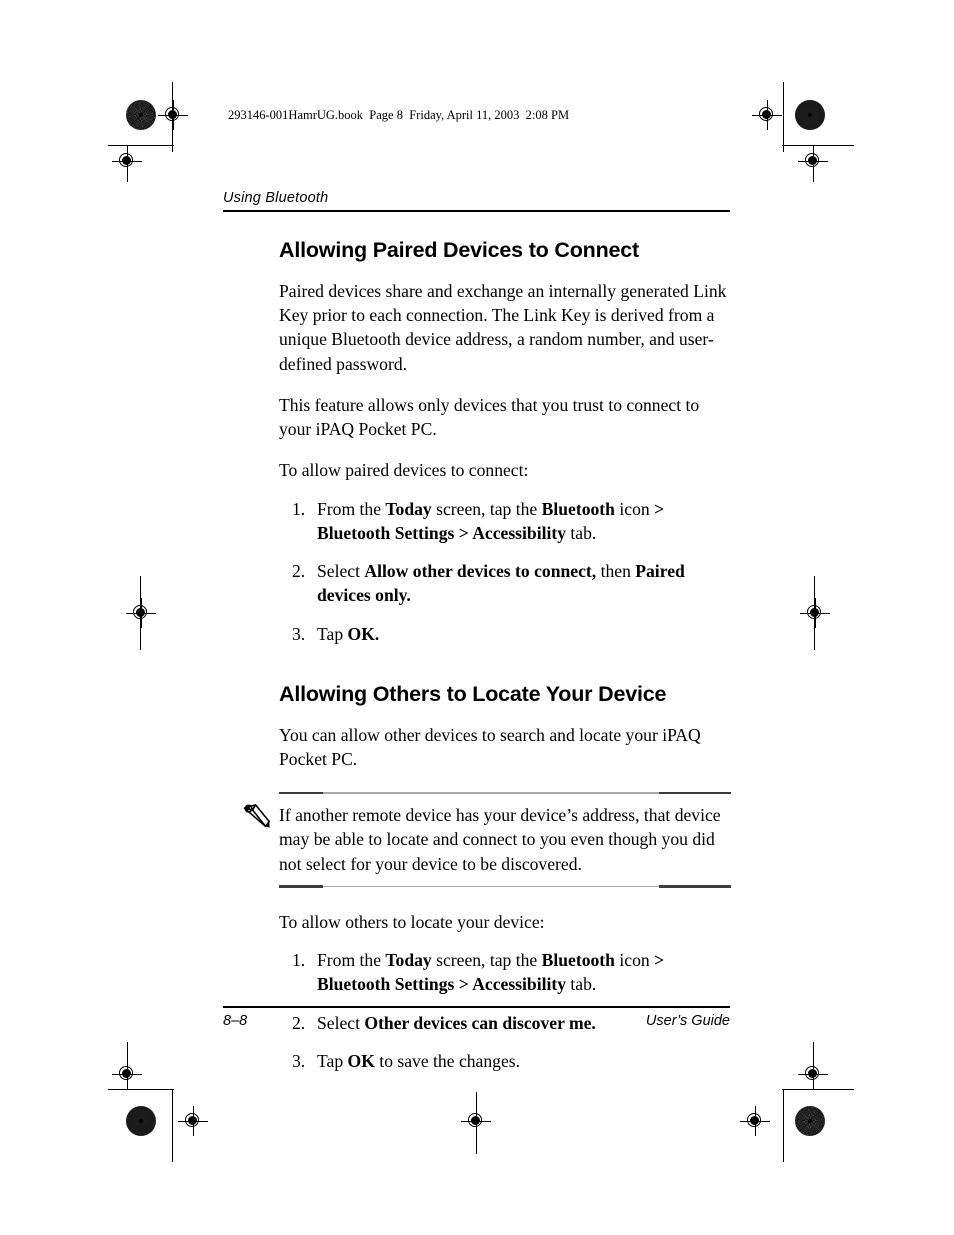  Describe the element at coordinates (235, 1020) in the screenshot. I see `page-number: 8–8` at that location.